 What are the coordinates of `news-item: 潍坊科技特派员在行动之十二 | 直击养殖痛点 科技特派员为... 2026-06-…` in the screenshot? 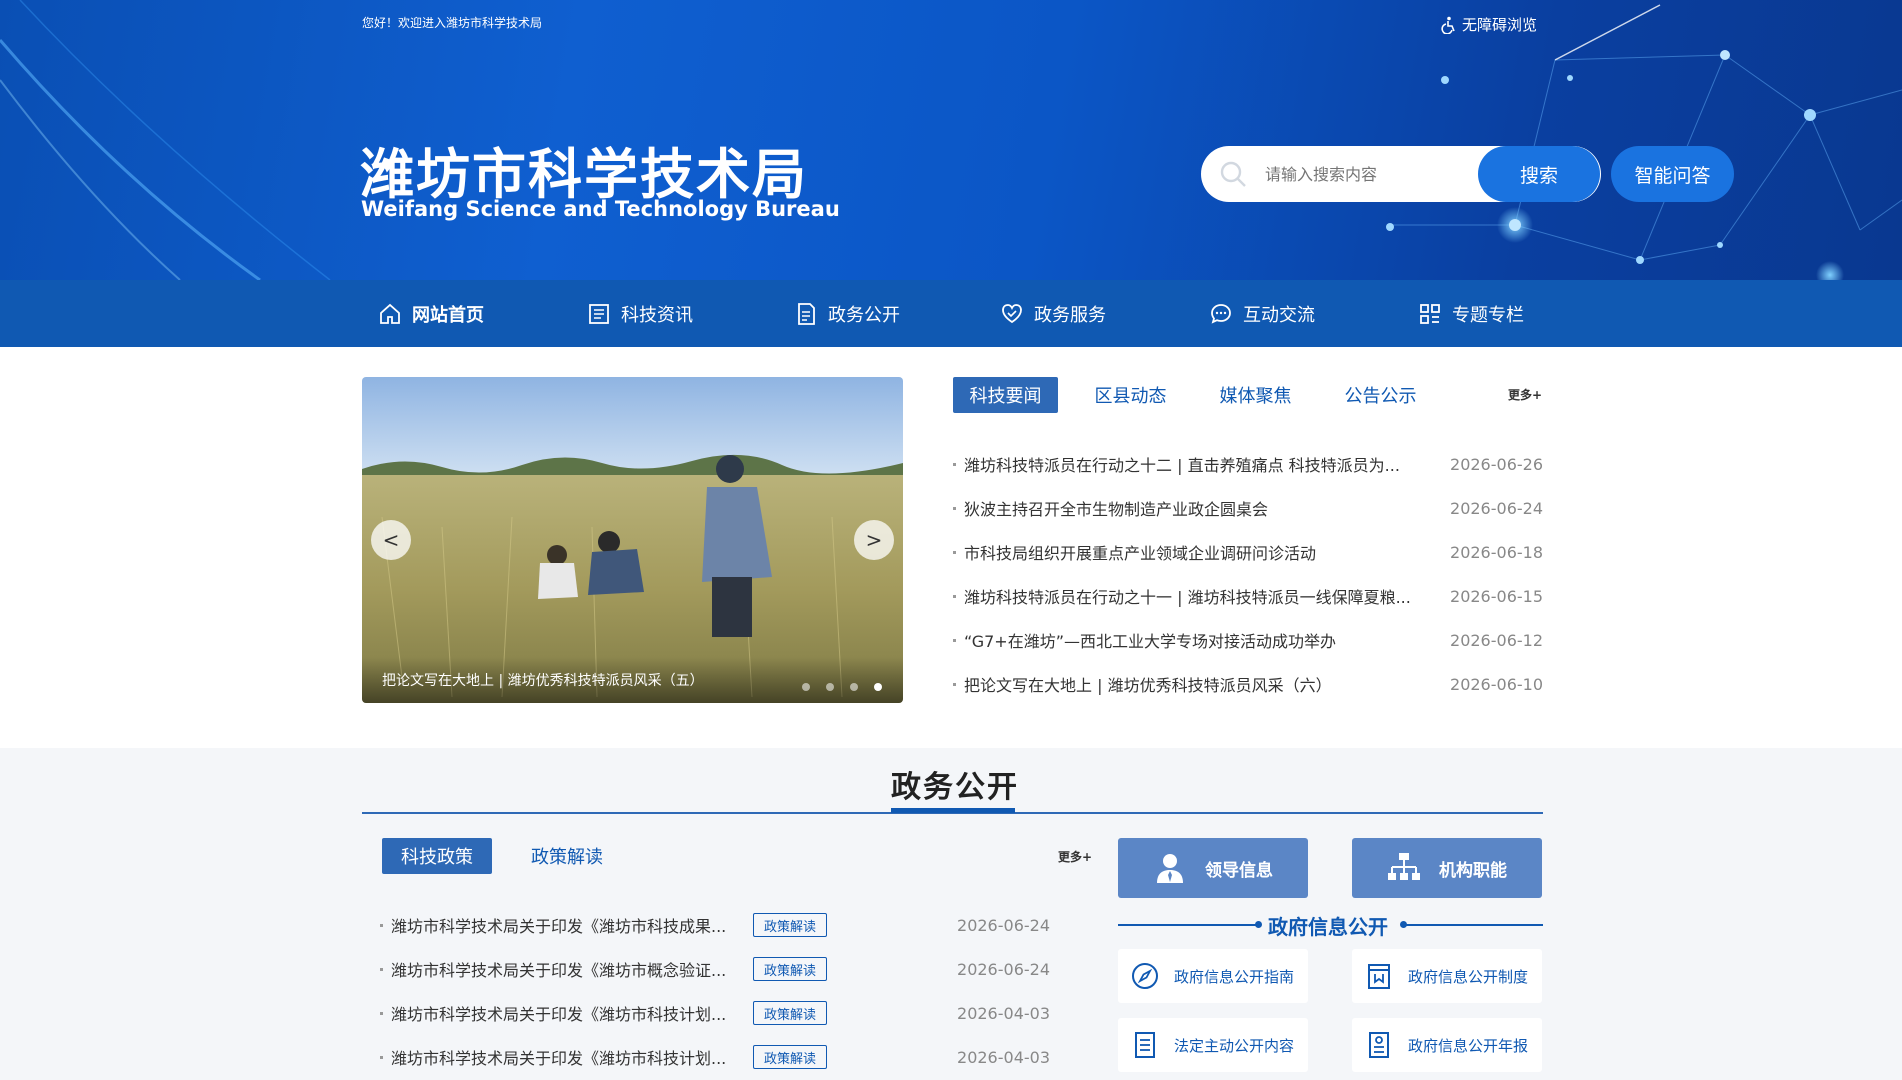 It's located at (1248, 464).